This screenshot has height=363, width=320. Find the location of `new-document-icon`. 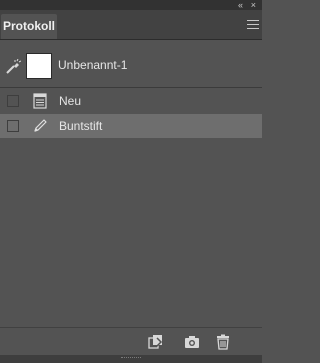

new-document-icon is located at coordinates (40, 101).